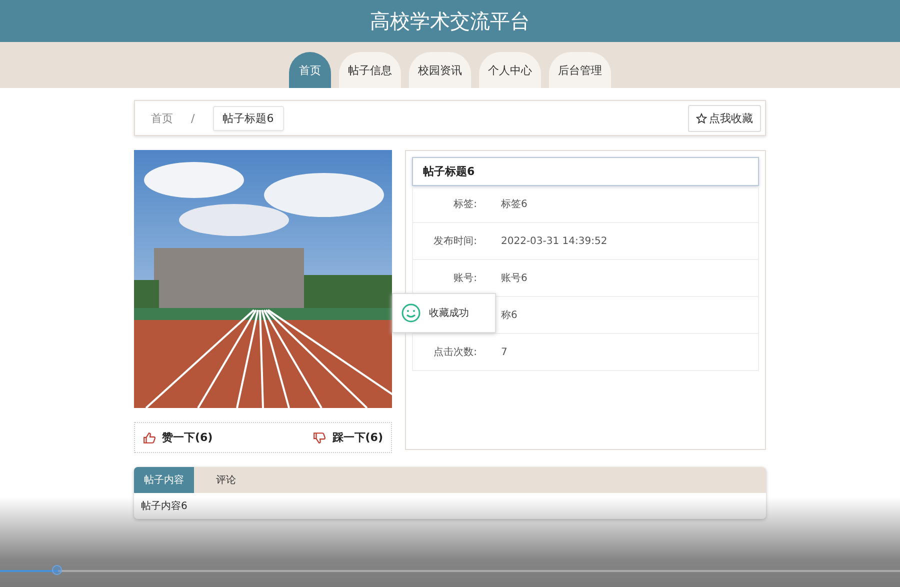 This screenshot has width=900, height=587. I want to click on site-title: 高校学术交流平台, so click(450, 21).